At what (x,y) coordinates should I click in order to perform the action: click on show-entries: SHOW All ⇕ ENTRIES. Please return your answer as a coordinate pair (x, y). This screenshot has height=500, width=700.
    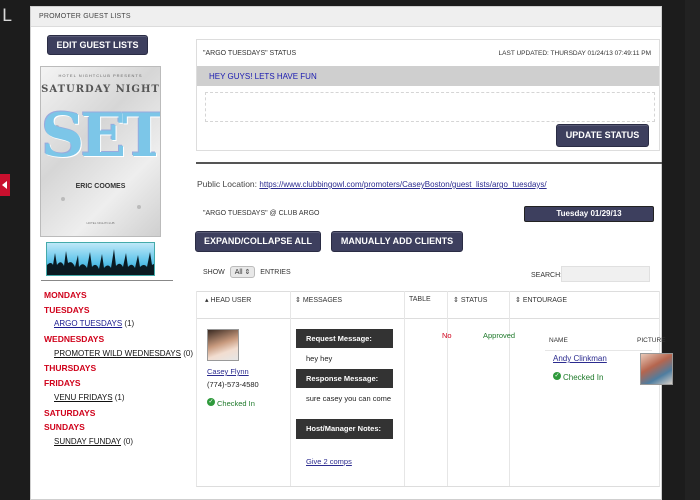
    Looking at the image, I should click on (247, 272).